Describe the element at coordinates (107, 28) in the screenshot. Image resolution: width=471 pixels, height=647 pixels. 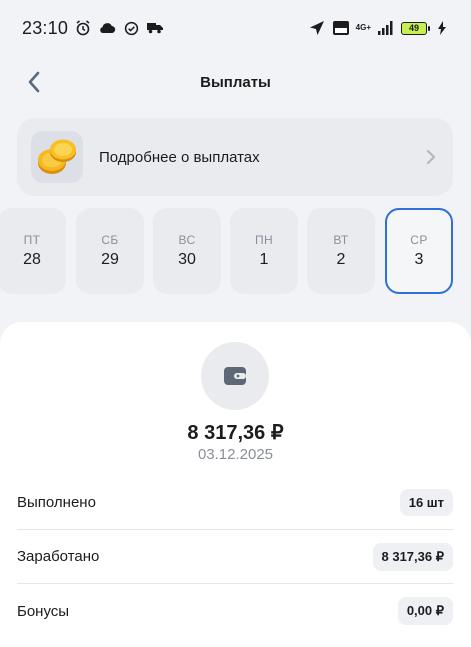
I see `cloud-icon` at that location.